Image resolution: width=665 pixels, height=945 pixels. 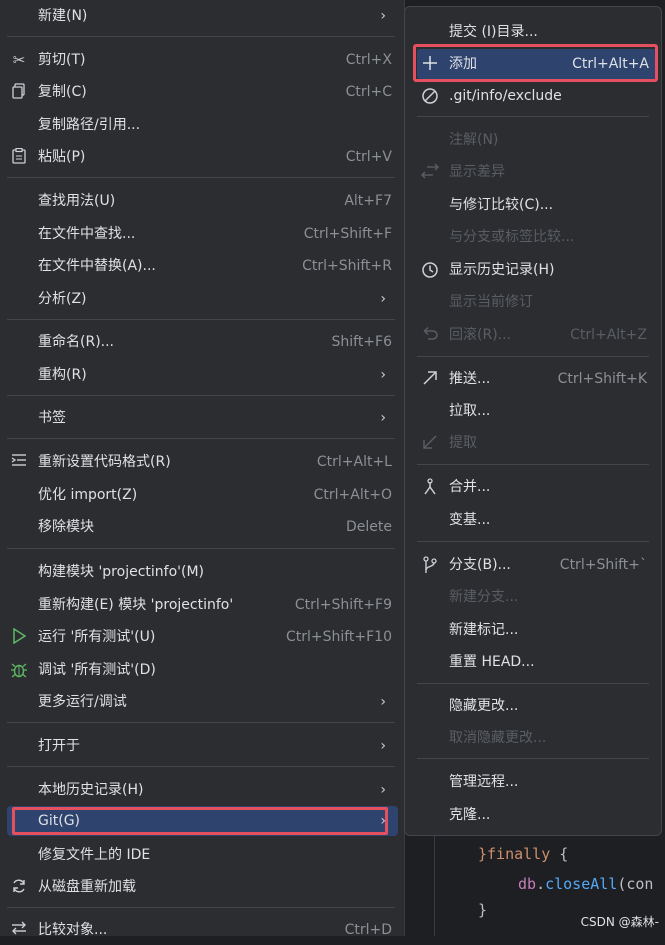 What do you see at coordinates (19, 887) in the screenshot?
I see `reload-icon` at bounding box center [19, 887].